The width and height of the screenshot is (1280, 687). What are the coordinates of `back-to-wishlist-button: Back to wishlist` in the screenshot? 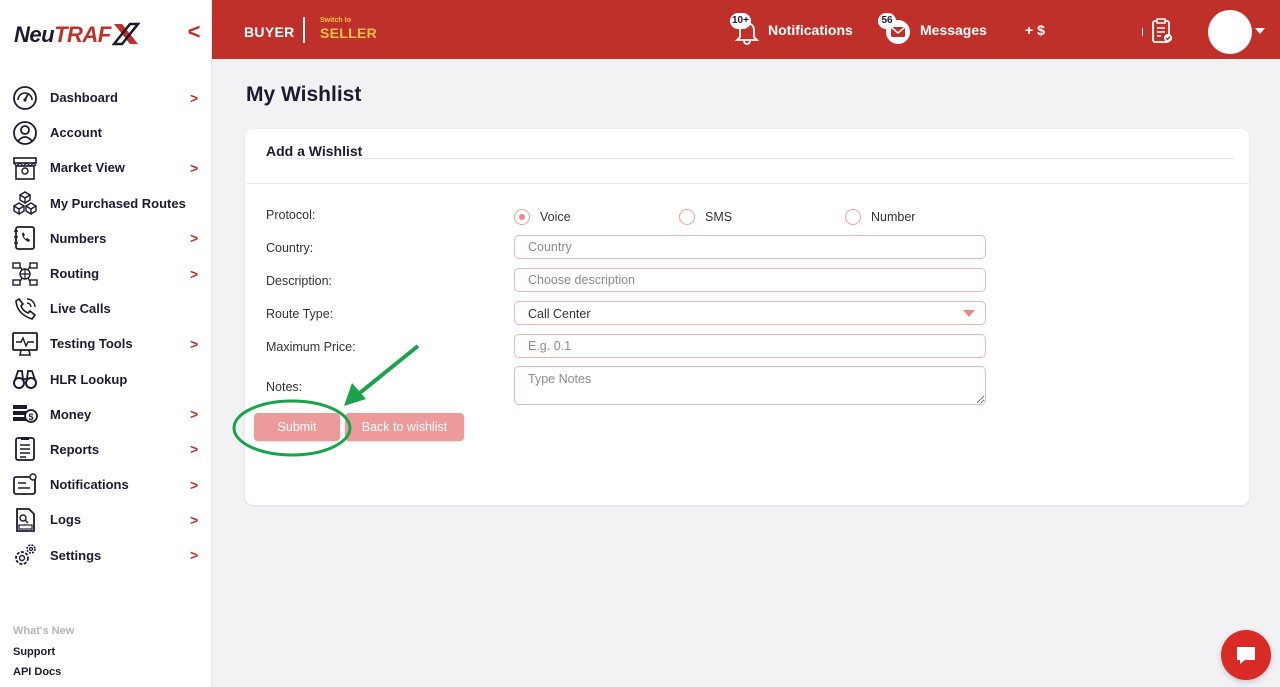 It's located at (404, 427).